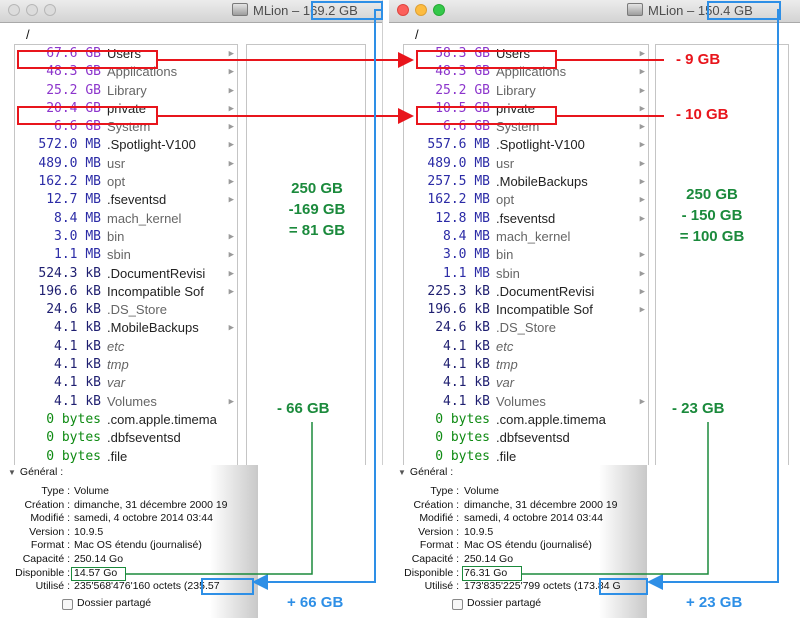  Describe the element at coordinates (126, 328) in the screenshot. I see `file-row: 4.1 kB .MobileBackups ▶` at that location.